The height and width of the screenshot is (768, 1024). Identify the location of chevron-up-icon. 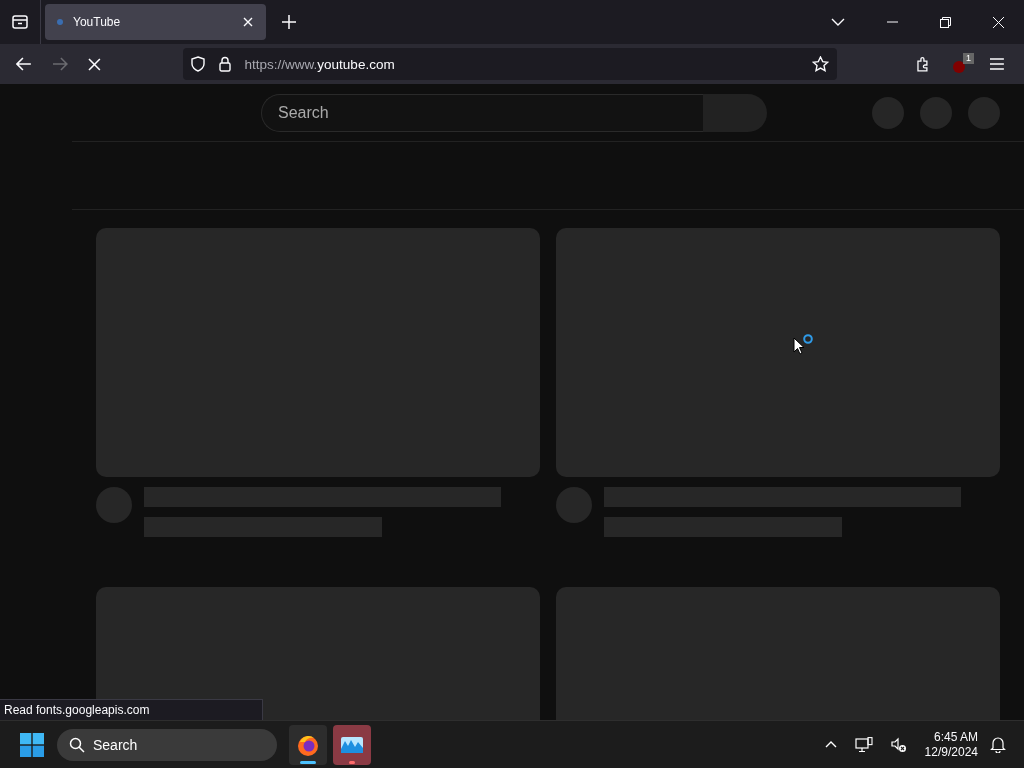
(830, 744).